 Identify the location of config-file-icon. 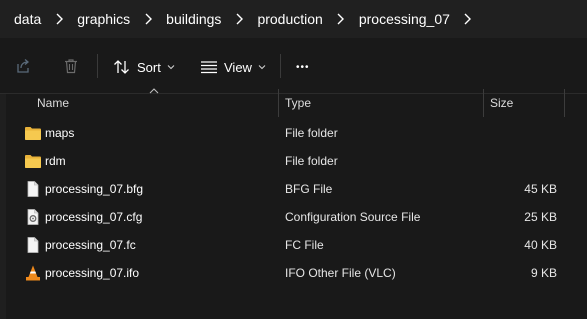
(33, 217).